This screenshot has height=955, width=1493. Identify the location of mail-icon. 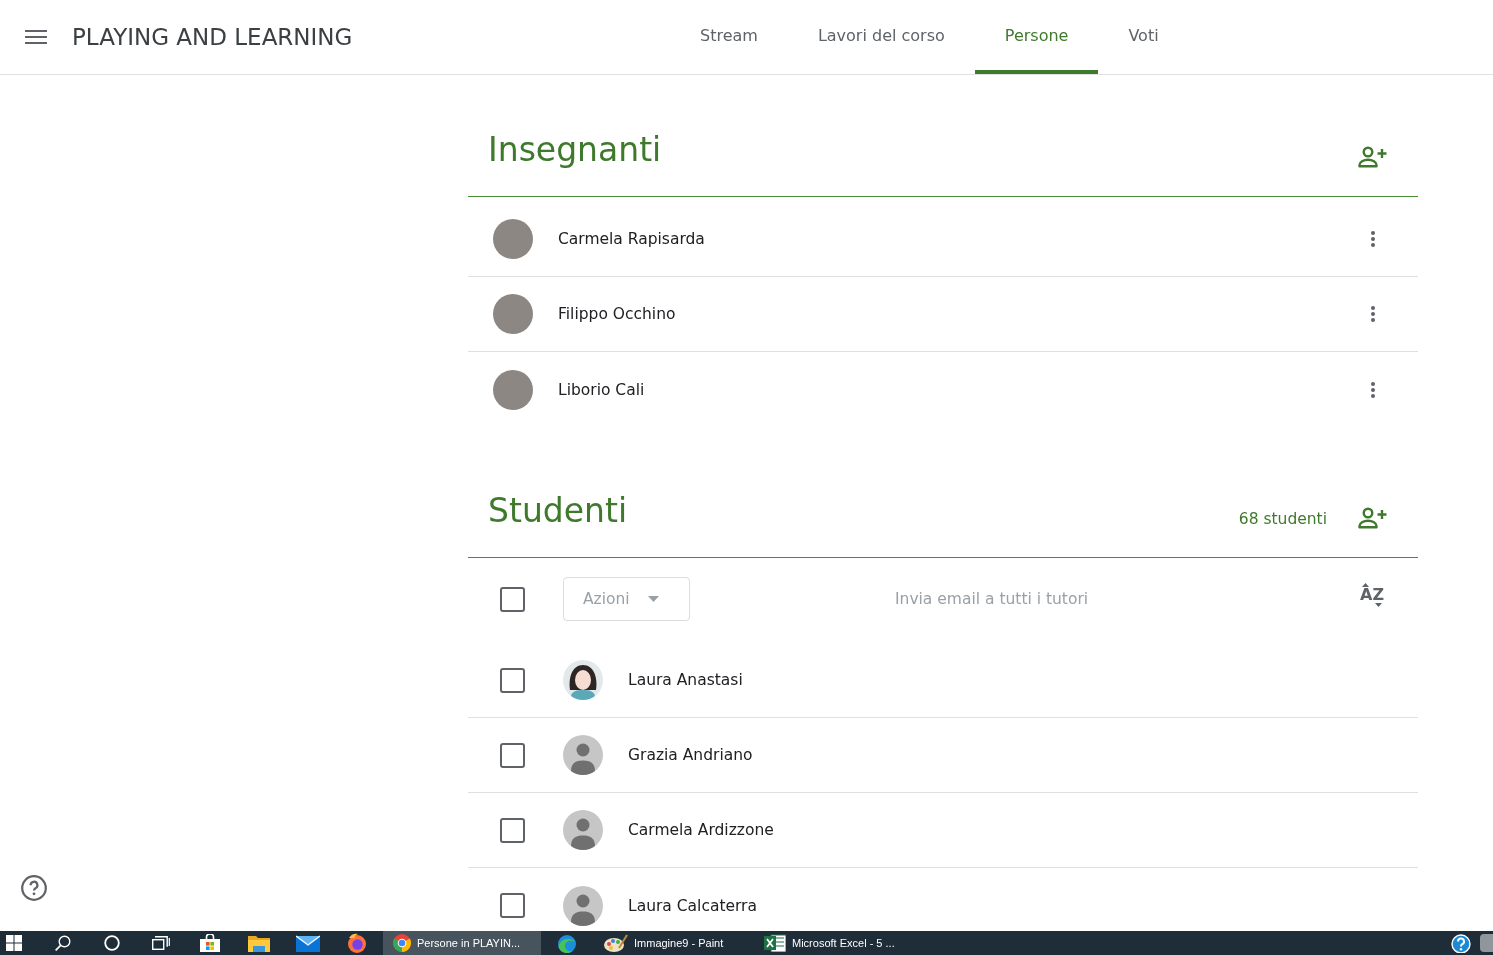
(307, 943).